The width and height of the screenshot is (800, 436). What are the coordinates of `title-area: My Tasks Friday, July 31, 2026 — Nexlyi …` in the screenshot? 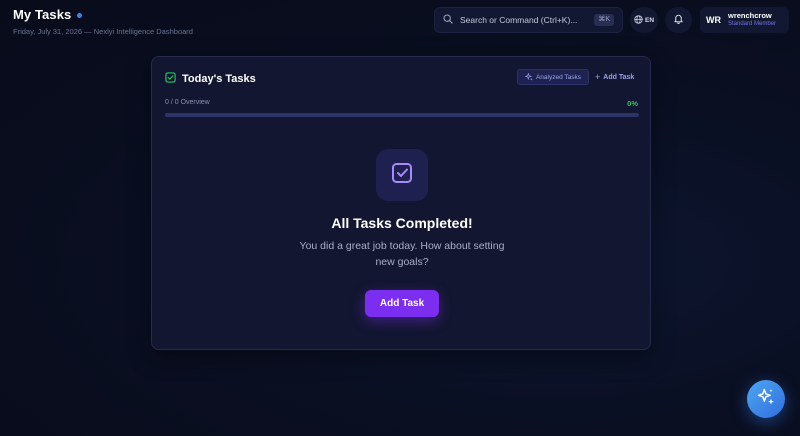 It's located at (103, 21).